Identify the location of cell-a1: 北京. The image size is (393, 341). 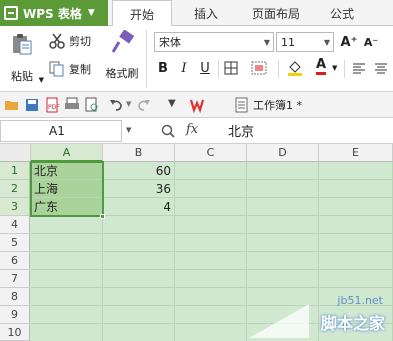
(67, 171).